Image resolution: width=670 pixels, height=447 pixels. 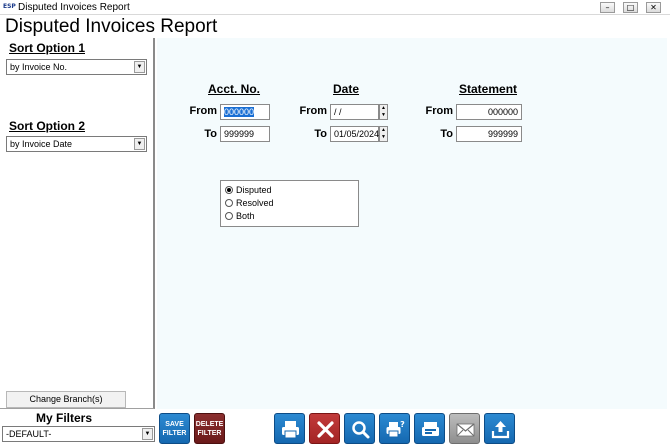 What do you see at coordinates (255, 203) in the screenshot?
I see `radio-resolved-label: Resolved` at bounding box center [255, 203].